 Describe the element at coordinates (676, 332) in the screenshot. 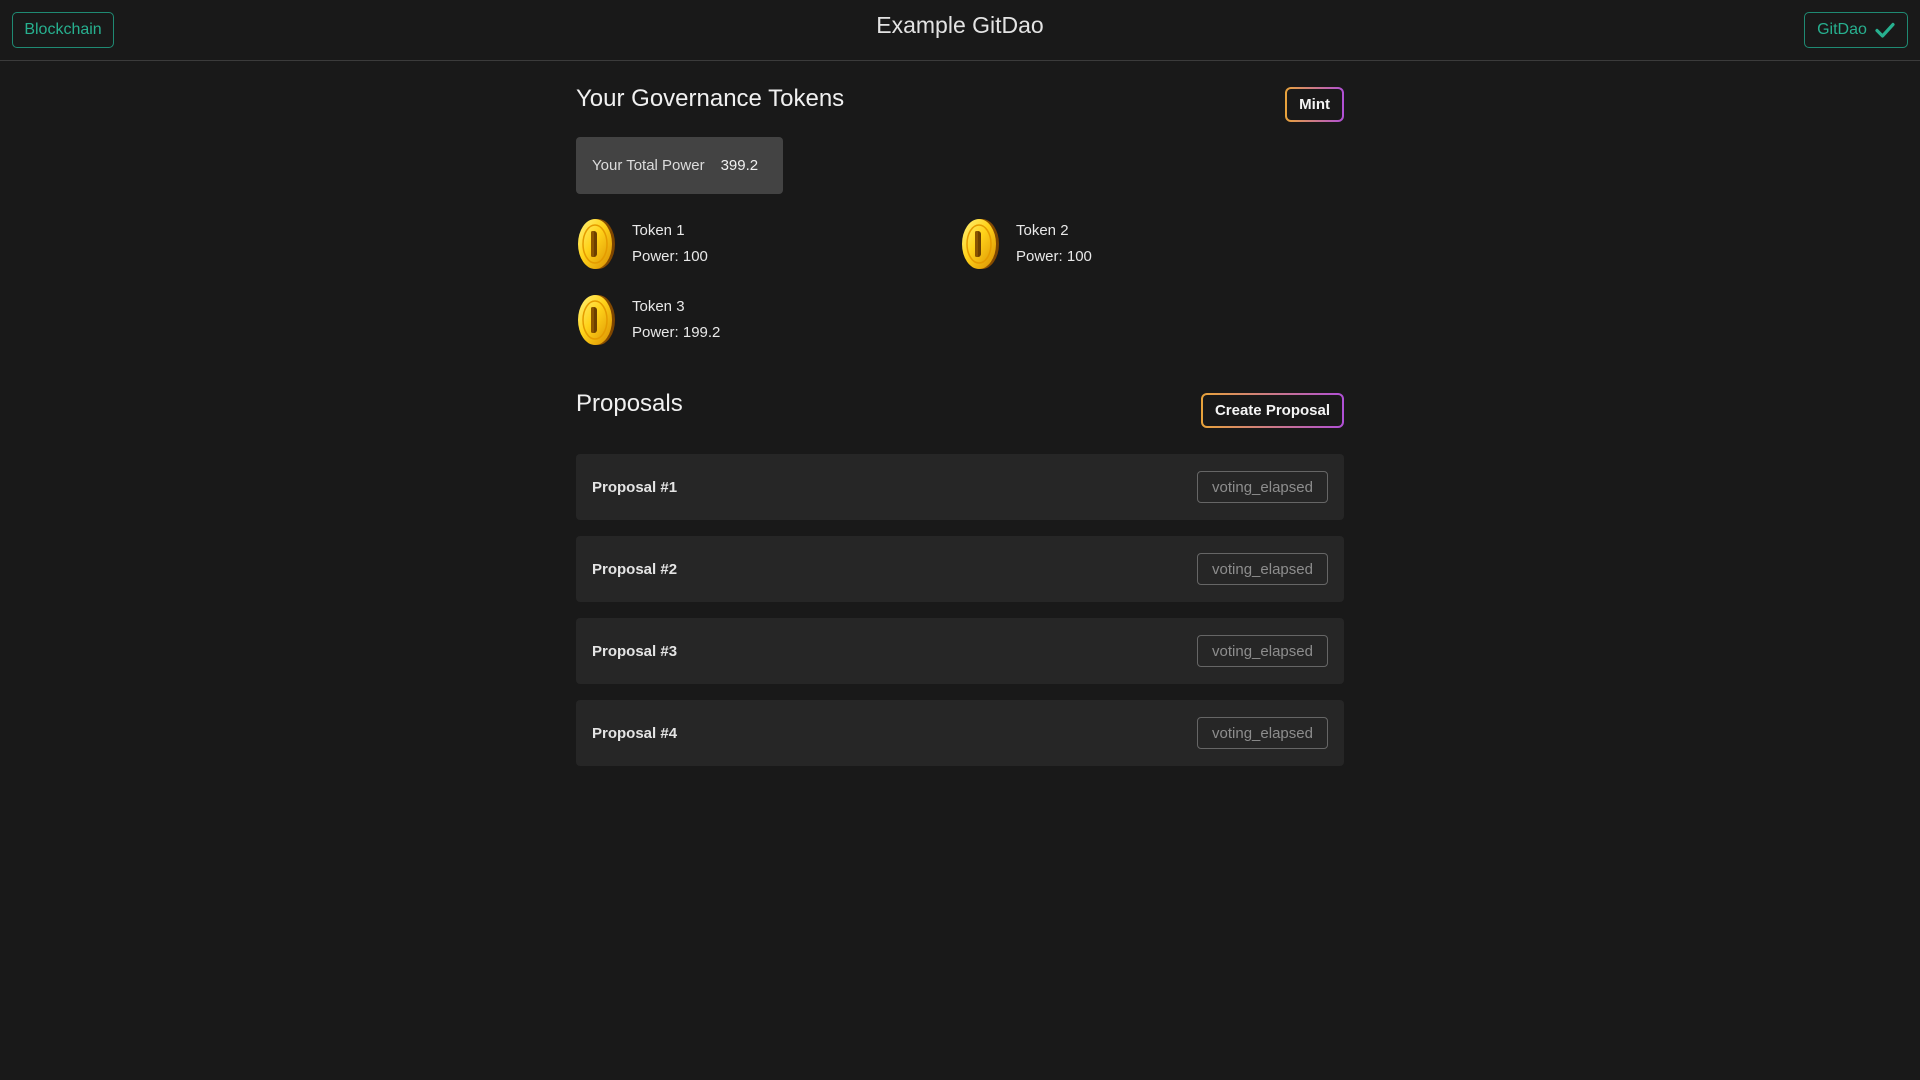

I see `token-power: Power: 199.2` at that location.